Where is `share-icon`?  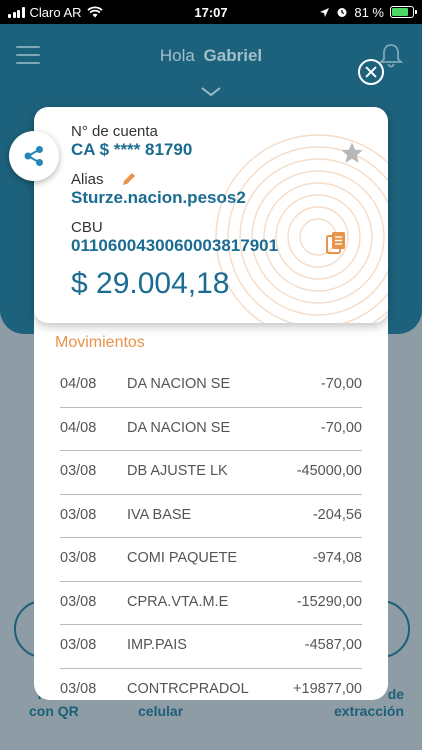 share-icon is located at coordinates (33, 156).